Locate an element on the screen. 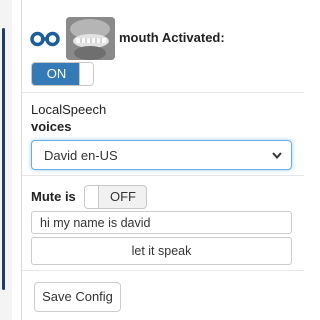  mute-toggle: OFF is located at coordinates (115, 197).